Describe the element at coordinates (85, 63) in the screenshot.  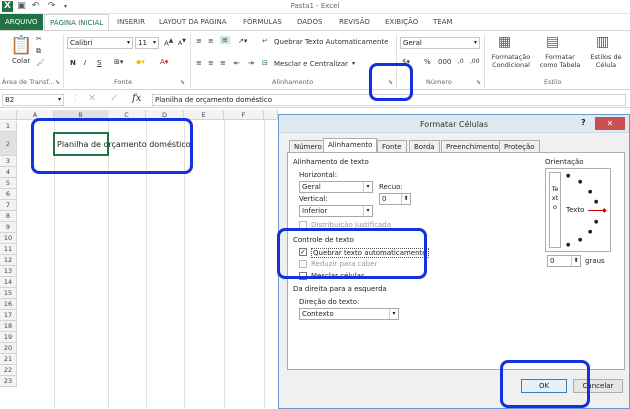
I see `italic-button: I` at that location.